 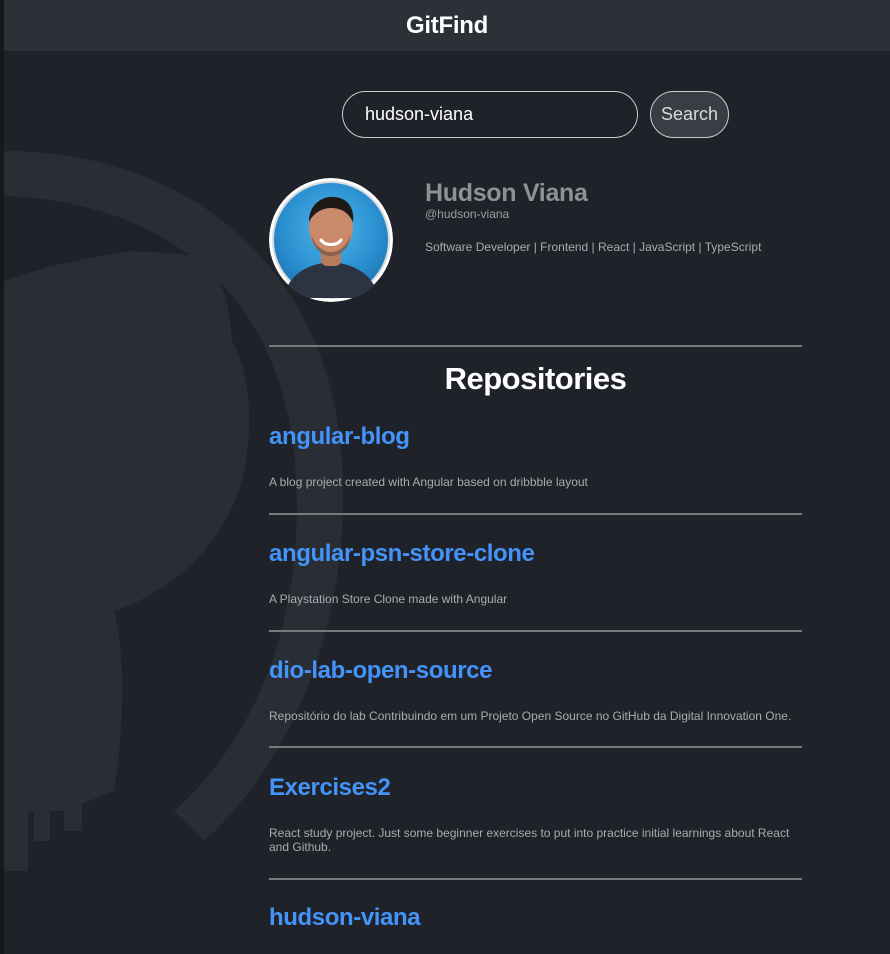 I want to click on search-input, so click(x=490, y=114).